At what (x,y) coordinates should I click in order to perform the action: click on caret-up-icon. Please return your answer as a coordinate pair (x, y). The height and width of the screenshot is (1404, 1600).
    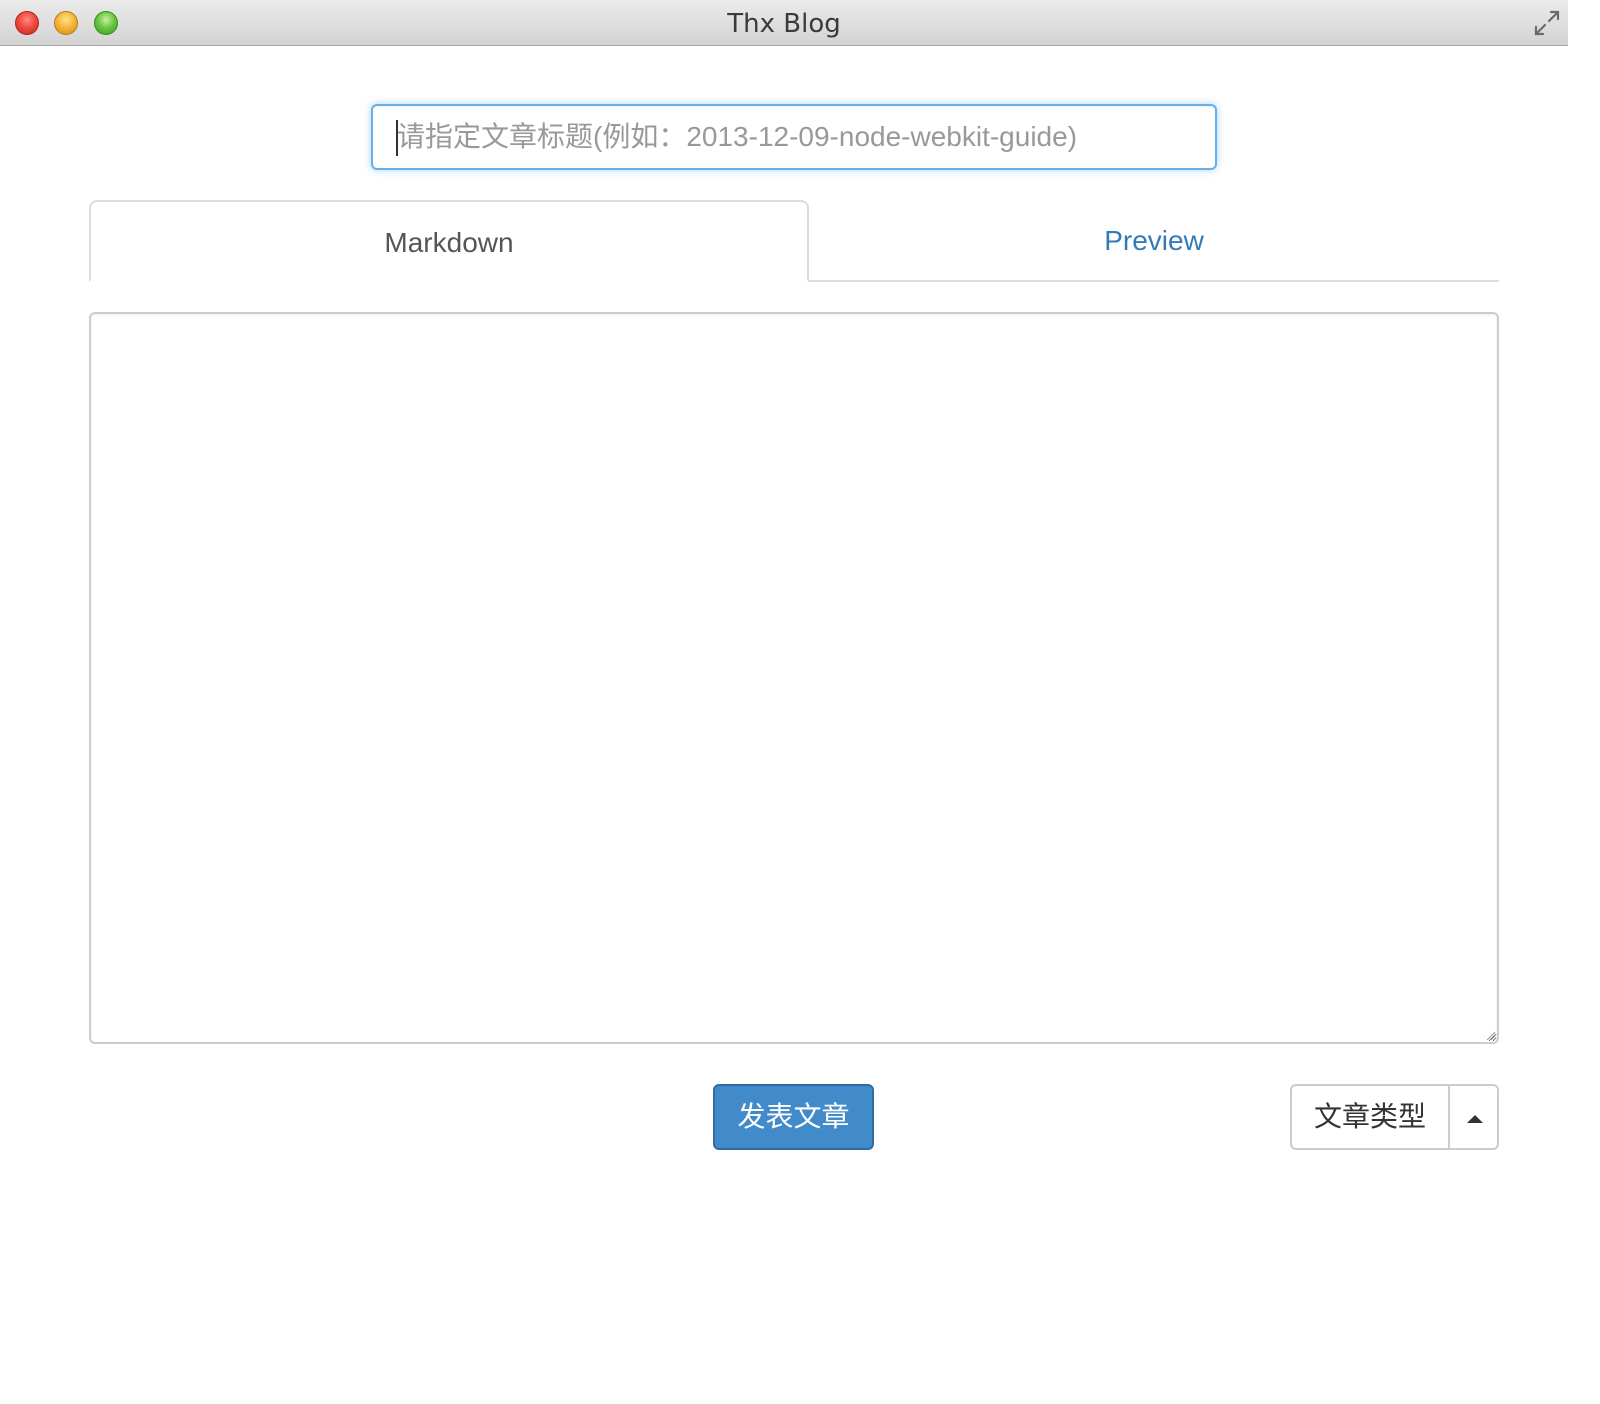
    Looking at the image, I should click on (1475, 1119).